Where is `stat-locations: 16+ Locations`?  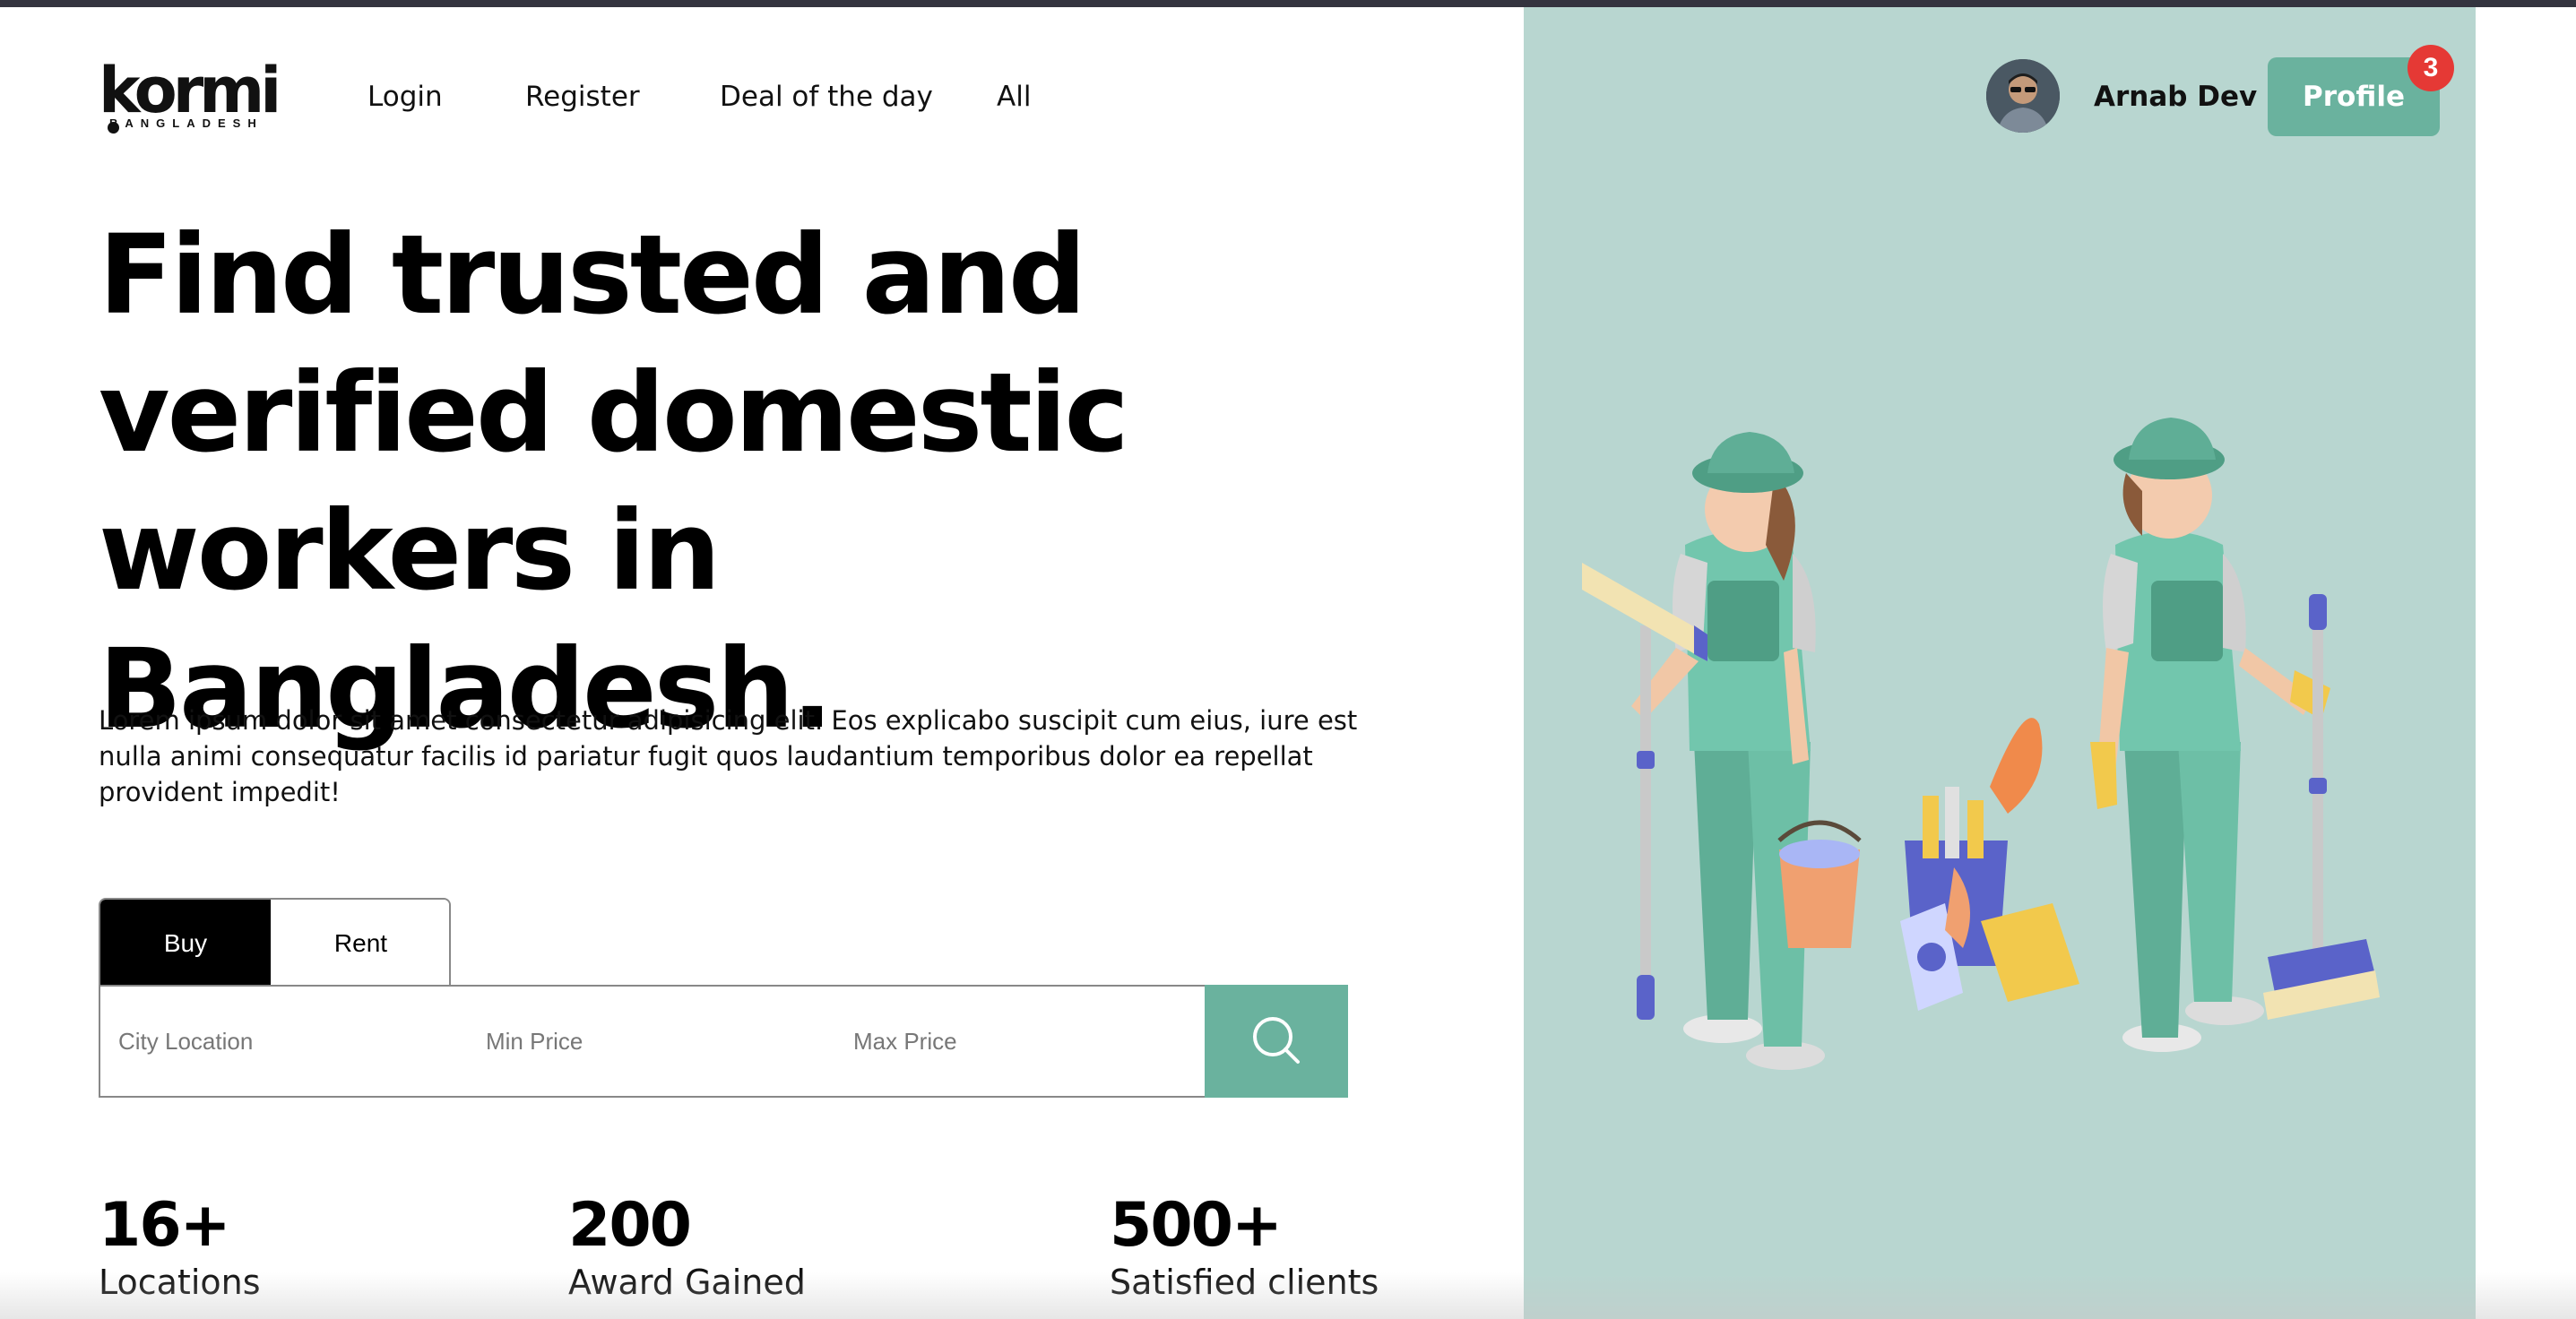
stat-locations: 16+ Locations is located at coordinates (180, 1247).